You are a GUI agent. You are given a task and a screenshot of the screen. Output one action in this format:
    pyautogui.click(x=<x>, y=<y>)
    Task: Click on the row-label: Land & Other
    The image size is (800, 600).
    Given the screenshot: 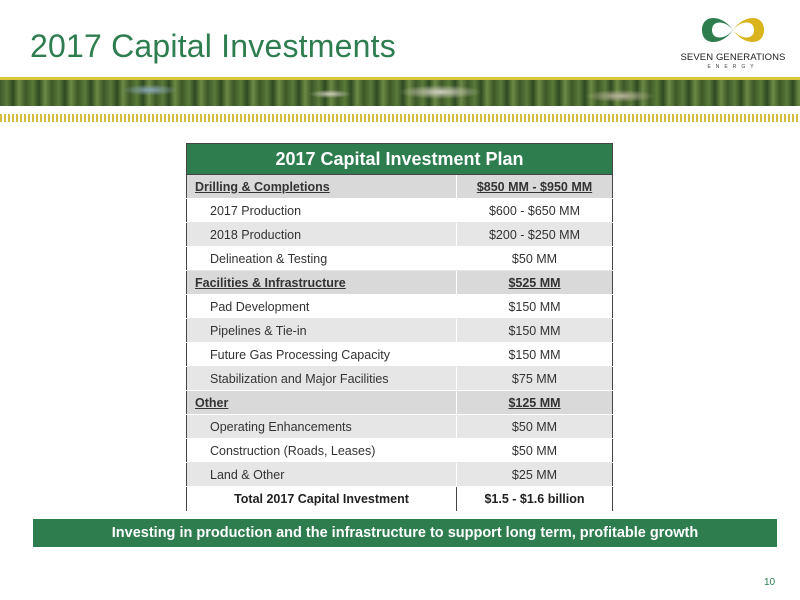 What is the action you would take?
    pyautogui.click(x=321, y=474)
    